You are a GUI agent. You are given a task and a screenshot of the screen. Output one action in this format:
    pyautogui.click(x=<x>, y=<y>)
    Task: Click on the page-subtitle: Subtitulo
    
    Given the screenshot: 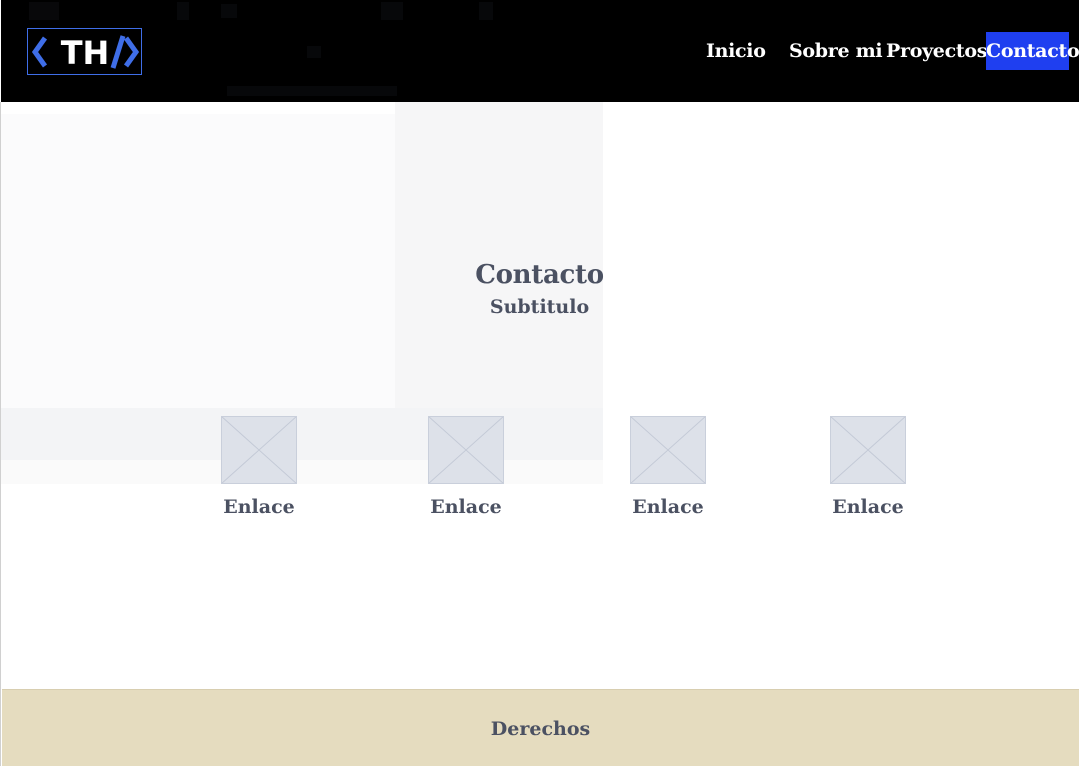 What is the action you would take?
    pyautogui.click(x=539, y=307)
    